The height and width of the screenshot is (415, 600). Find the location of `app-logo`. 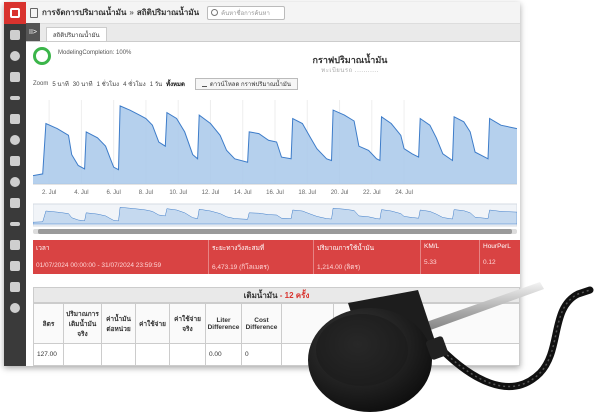

app-logo is located at coordinates (15, 13).